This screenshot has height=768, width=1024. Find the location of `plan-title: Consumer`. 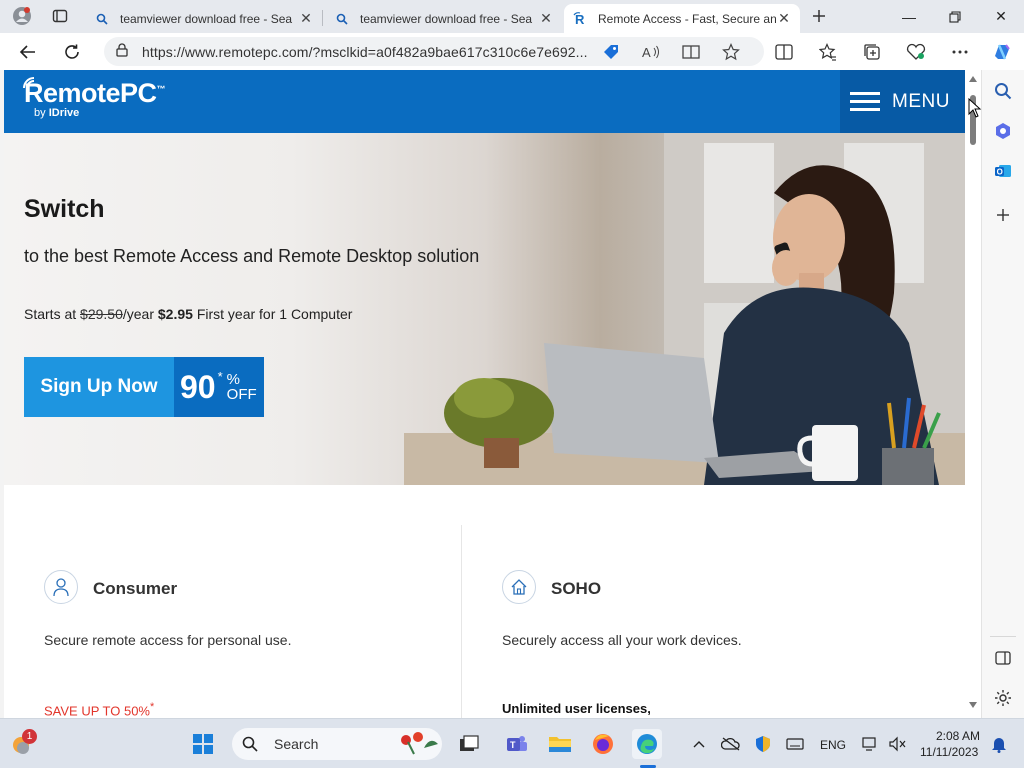

plan-title: Consumer is located at coordinates (135, 588).